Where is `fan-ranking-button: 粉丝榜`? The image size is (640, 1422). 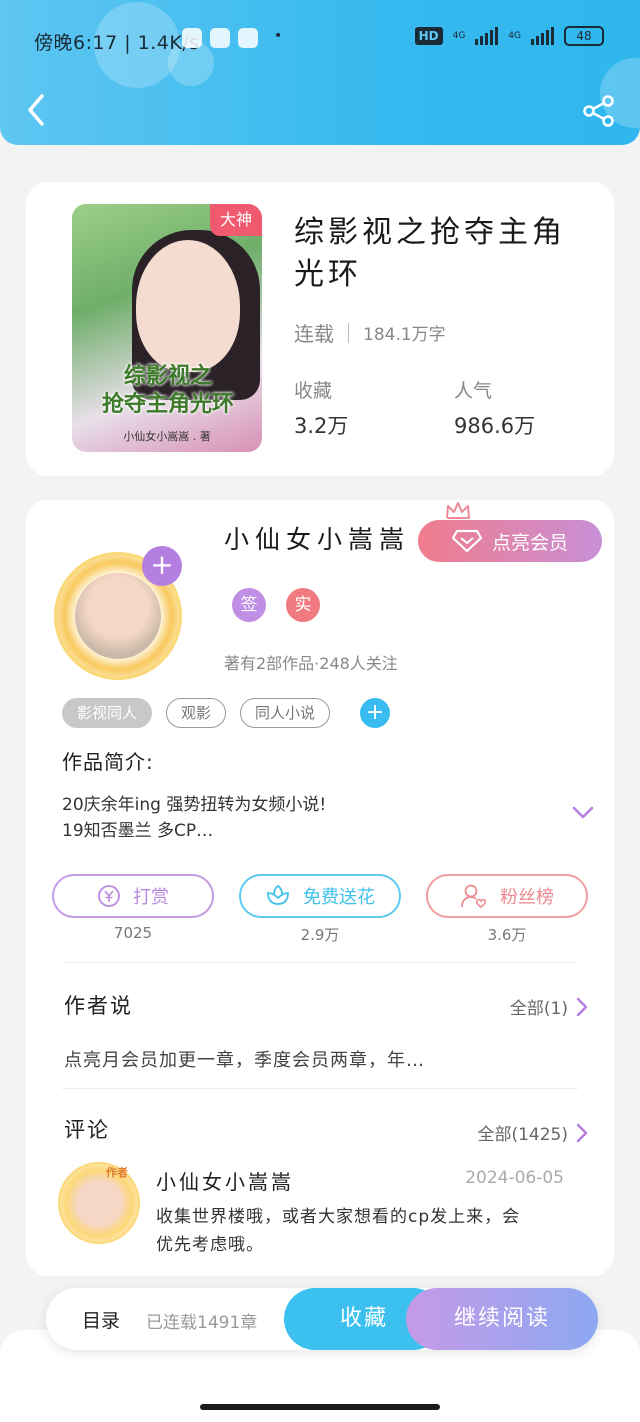
fan-ranking-button: 粉丝榜 is located at coordinates (507, 896).